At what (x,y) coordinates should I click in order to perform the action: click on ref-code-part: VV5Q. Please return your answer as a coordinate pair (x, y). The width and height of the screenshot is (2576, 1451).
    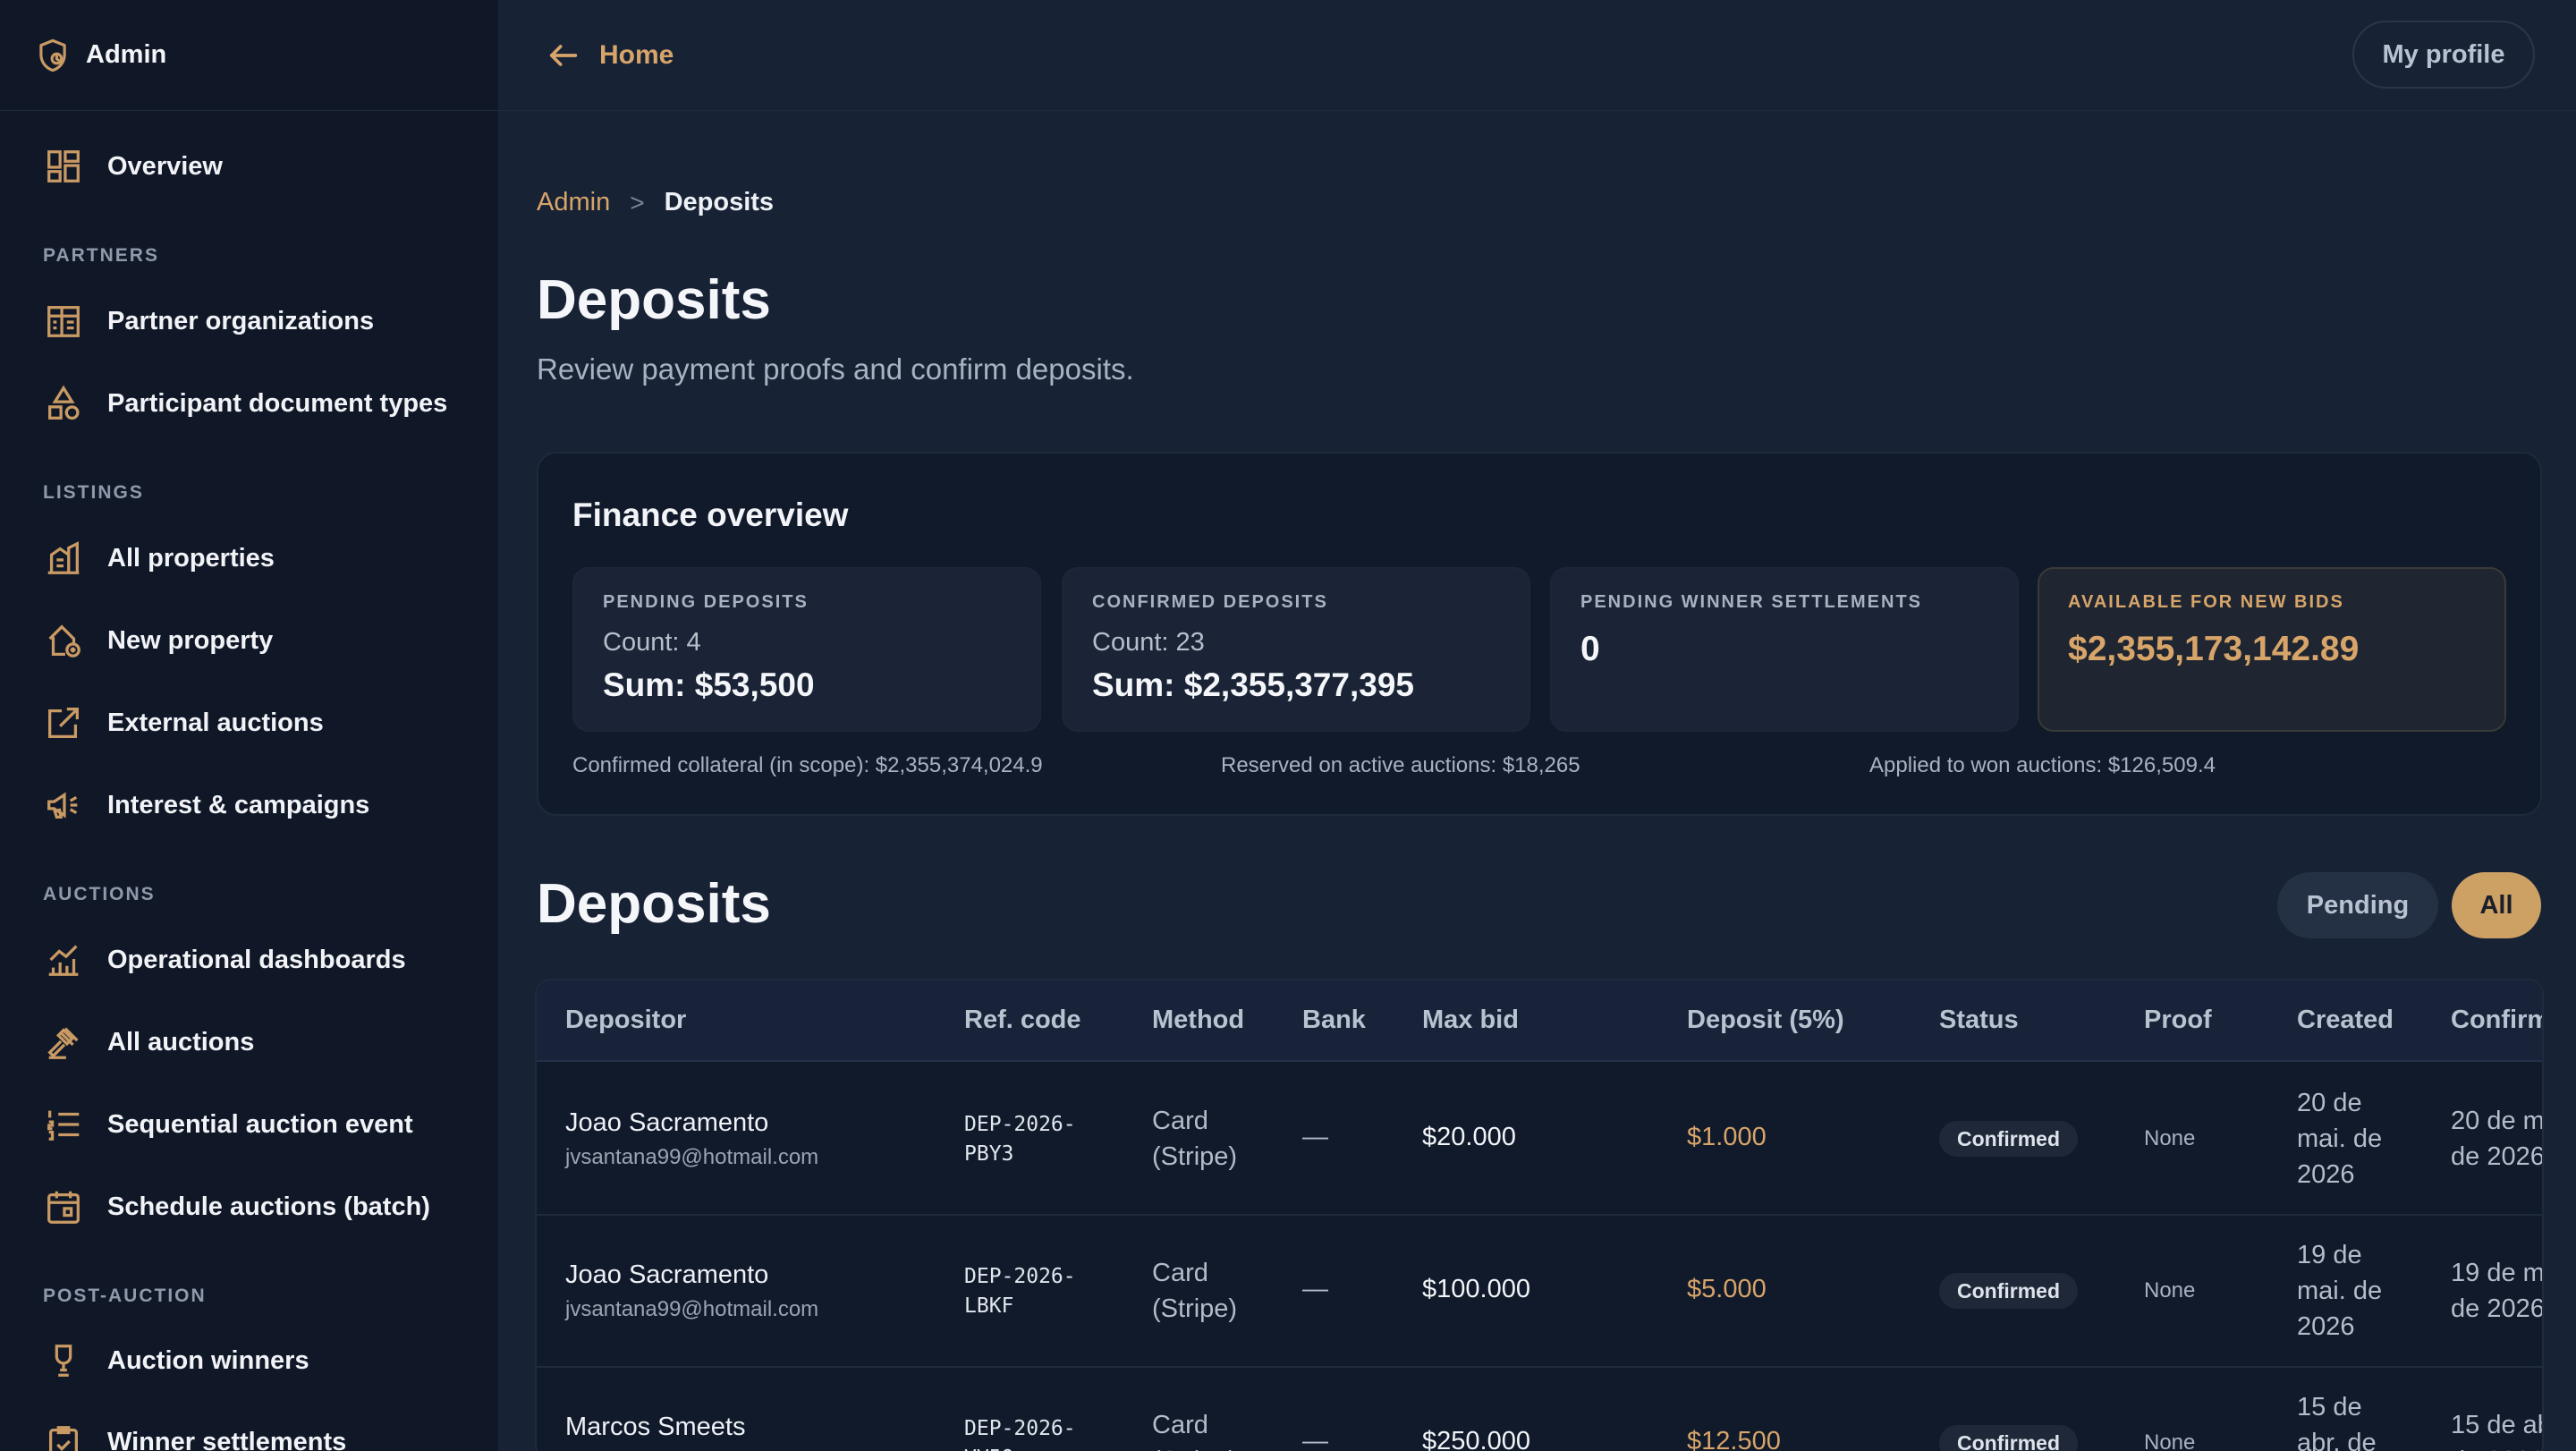
    Looking at the image, I should click on (1020, 1447).